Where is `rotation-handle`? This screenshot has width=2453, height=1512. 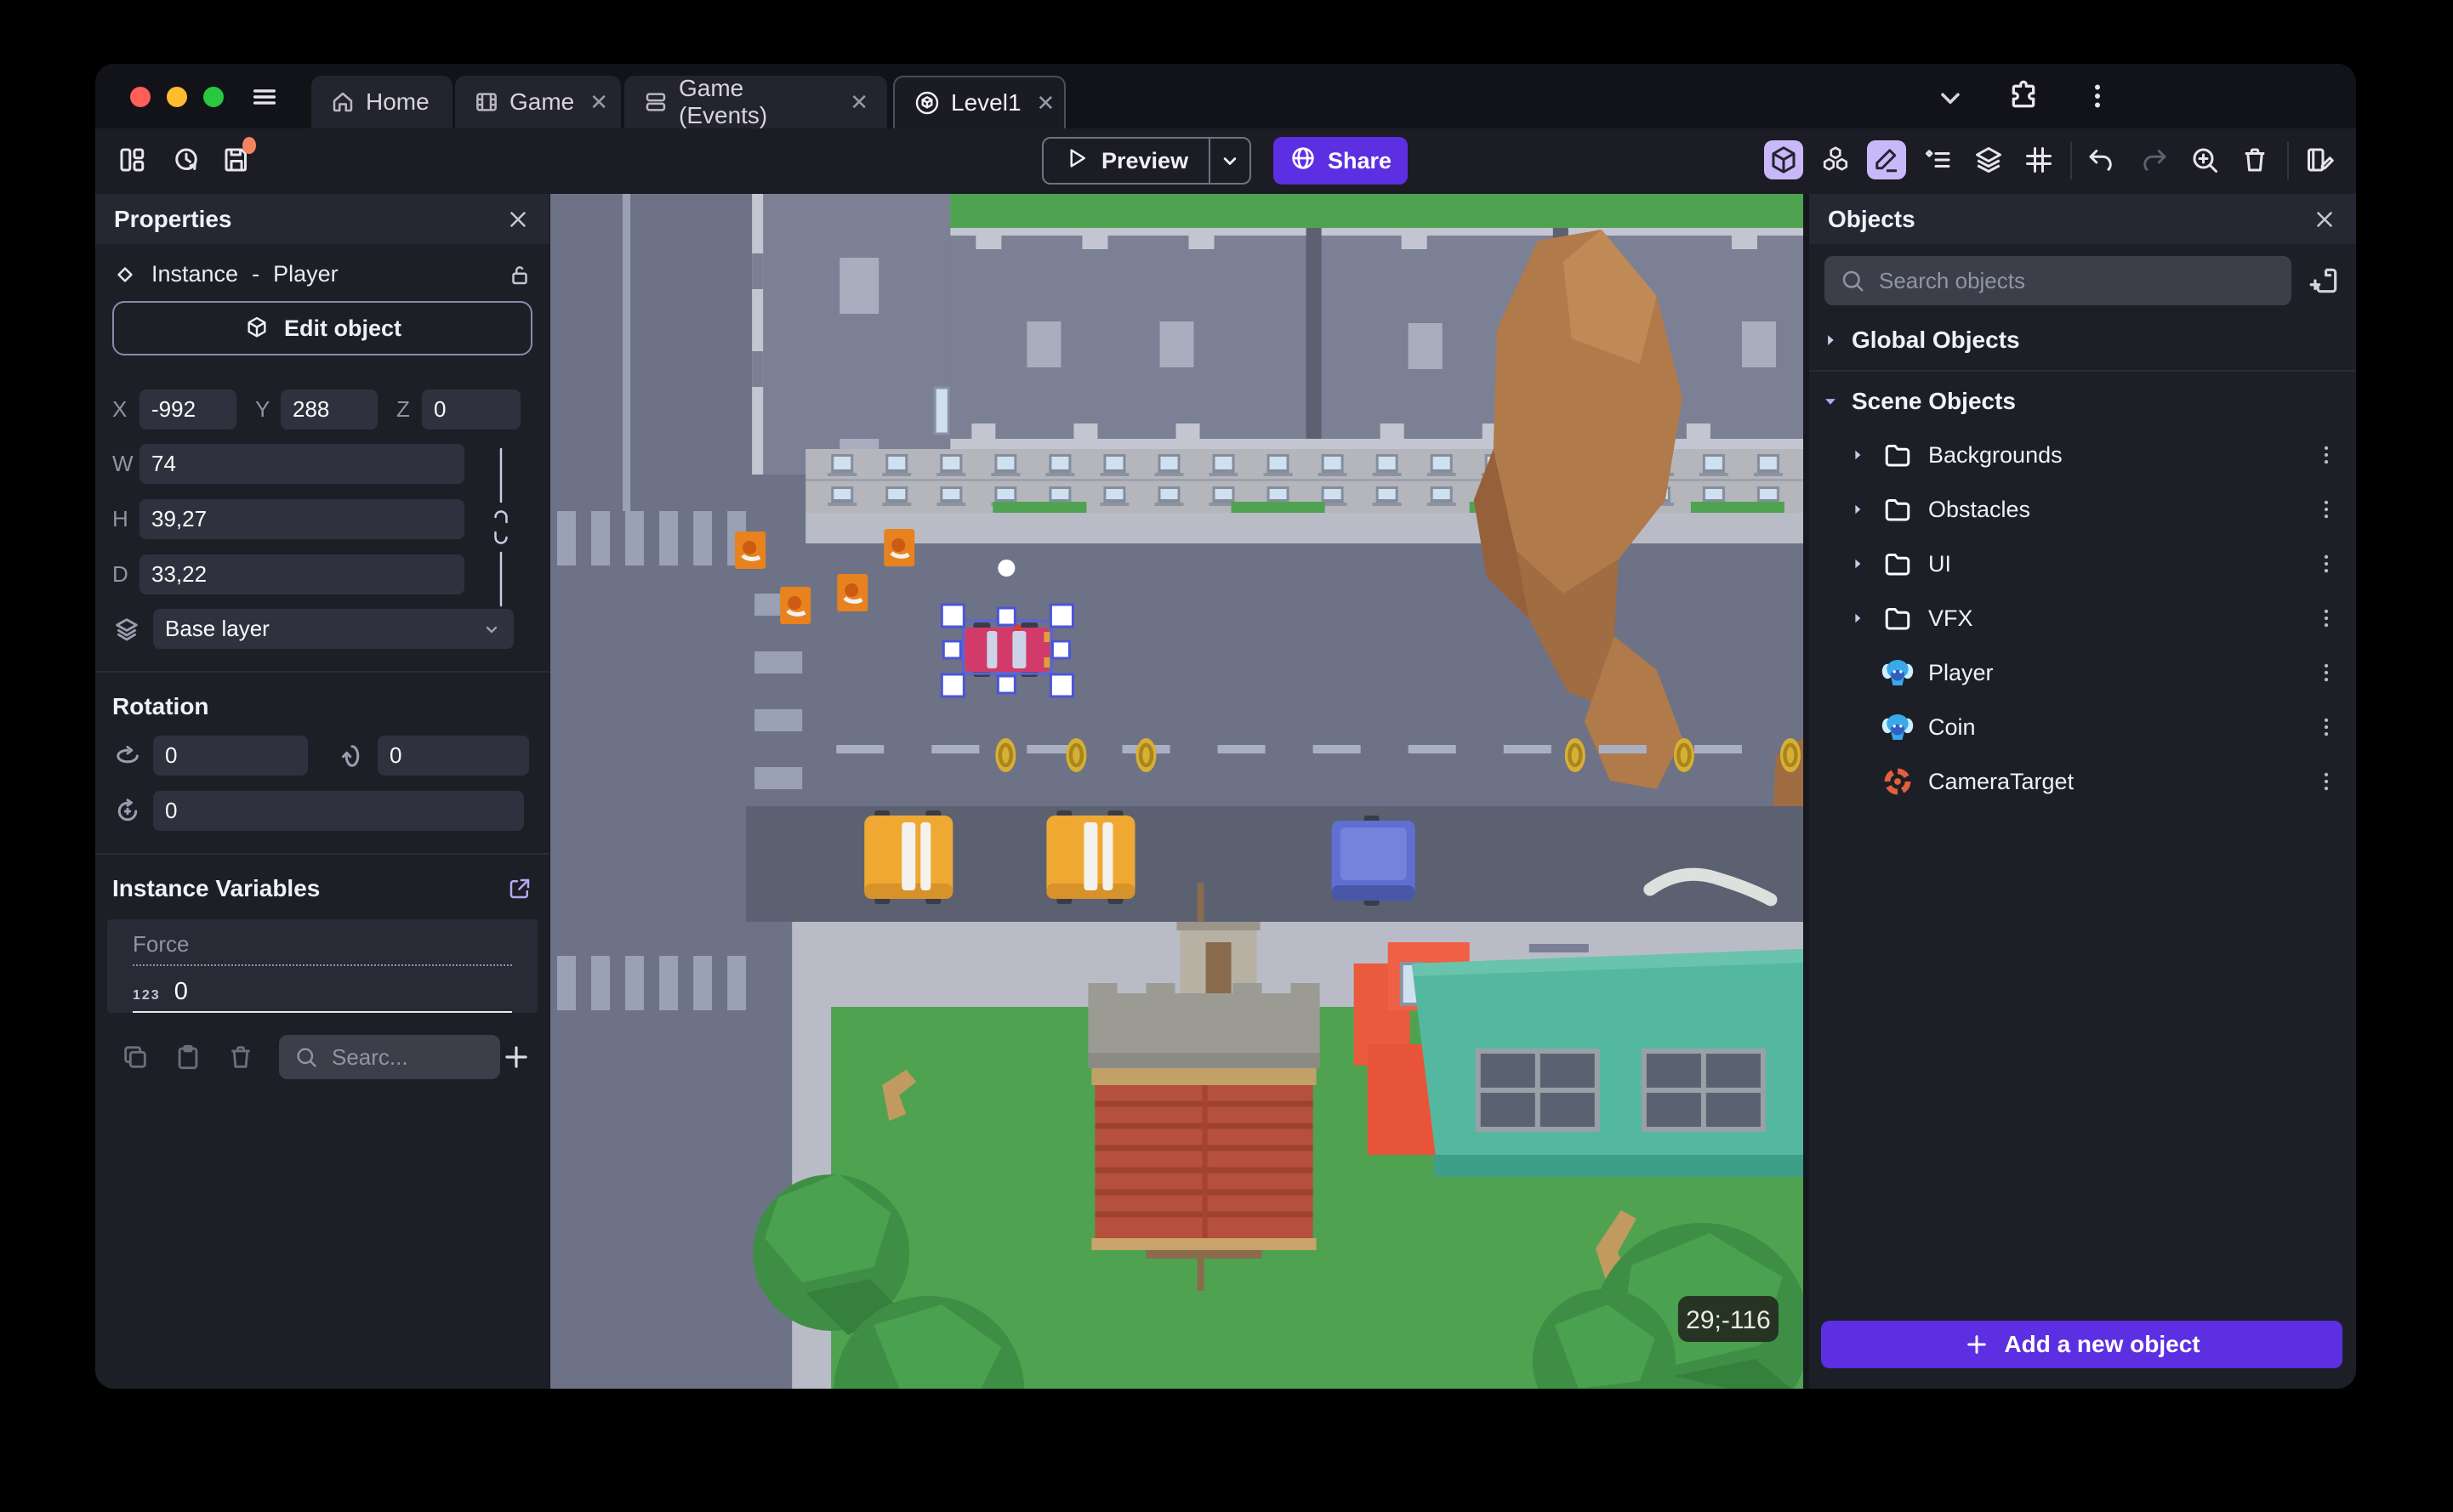 rotation-handle is located at coordinates (1007, 568).